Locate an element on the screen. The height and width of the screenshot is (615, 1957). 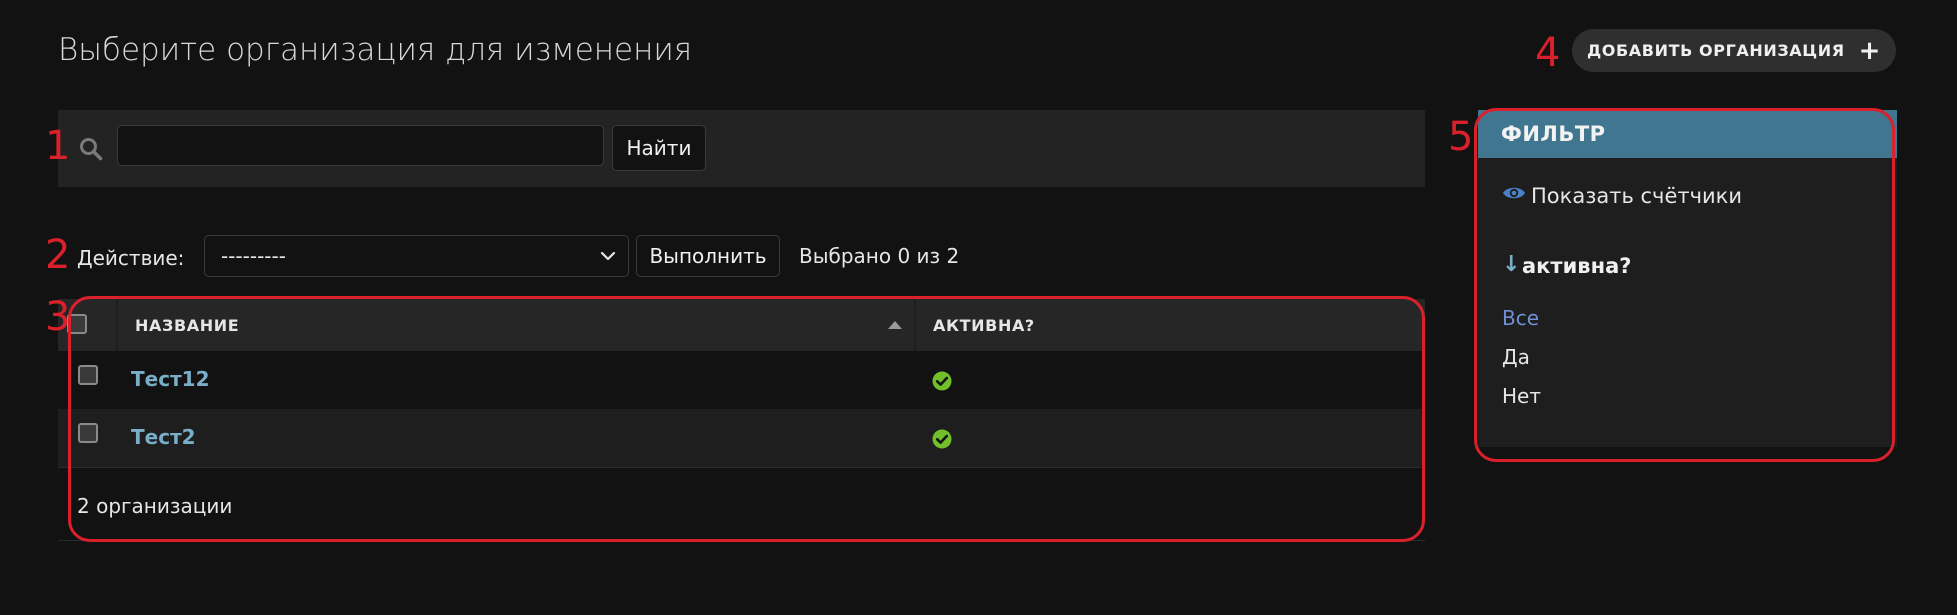
annotation-number: 5 is located at coordinates (1461, 137).